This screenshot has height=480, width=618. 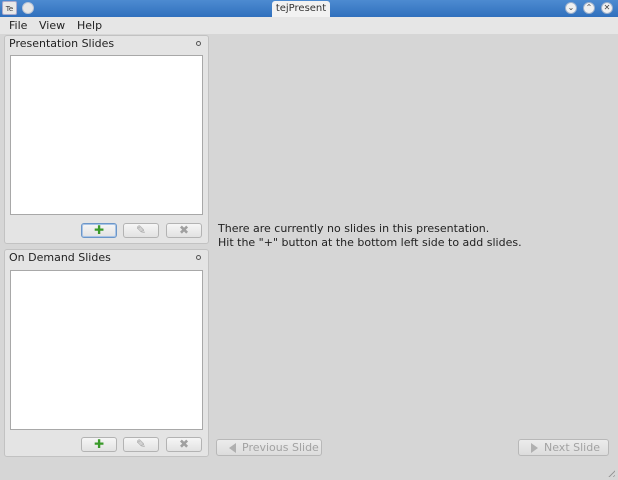 I want to click on presentation-slides-list, so click(x=106, y=135).